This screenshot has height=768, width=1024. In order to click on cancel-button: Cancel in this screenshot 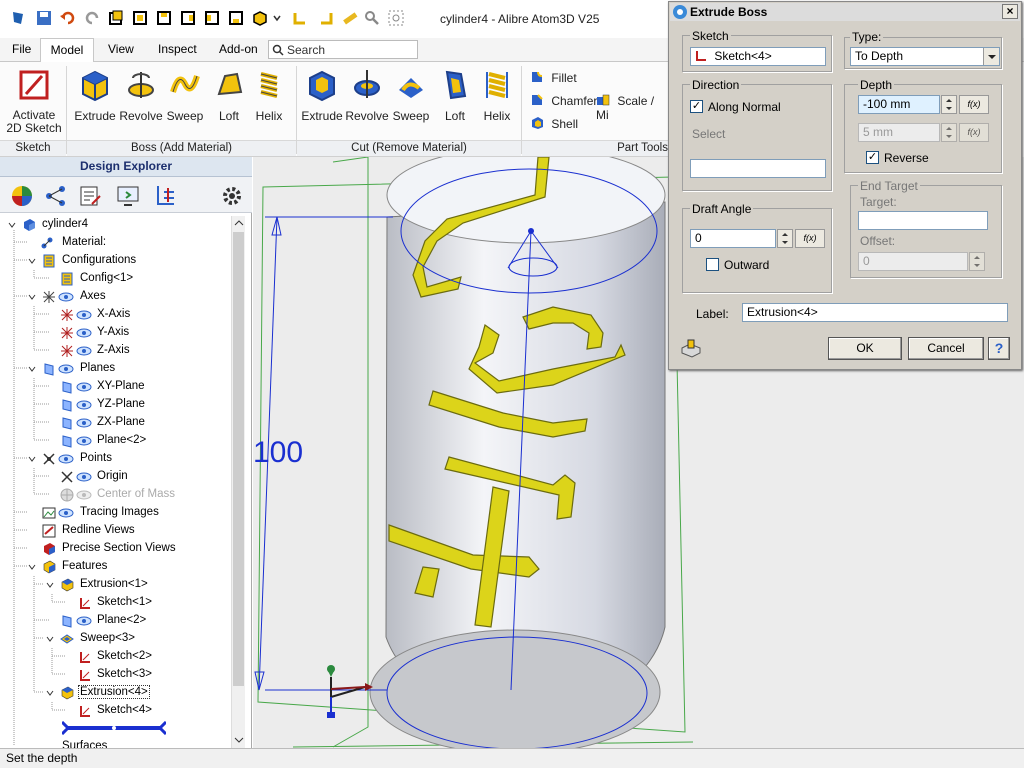, I will do `click(946, 348)`.